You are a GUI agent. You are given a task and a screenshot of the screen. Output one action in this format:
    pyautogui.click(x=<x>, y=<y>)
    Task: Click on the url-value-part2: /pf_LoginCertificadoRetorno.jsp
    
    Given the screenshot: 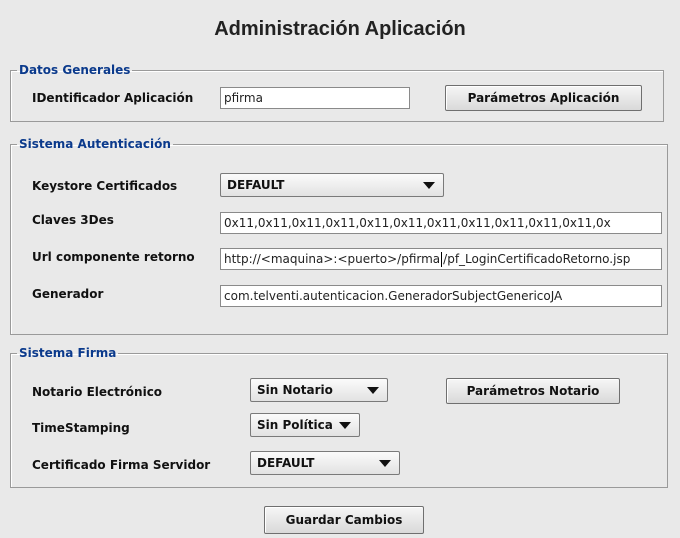 What is the action you would take?
    pyautogui.click(x=537, y=259)
    